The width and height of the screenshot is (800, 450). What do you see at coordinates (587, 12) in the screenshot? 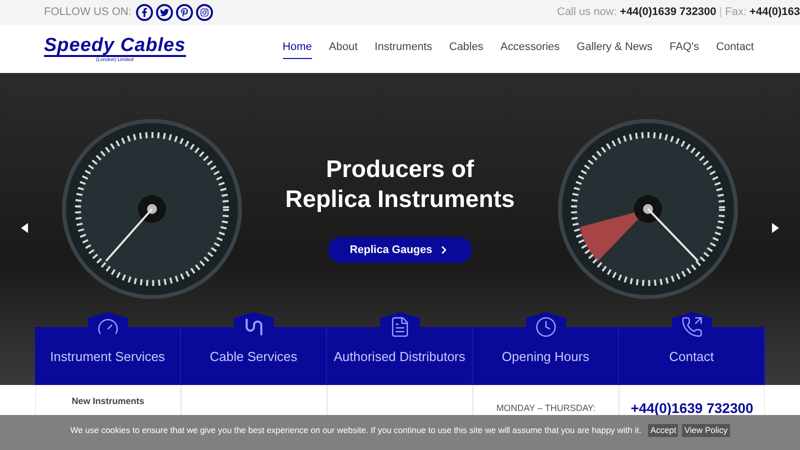
I see `call-label: Call us now:` at bounding box center [587, 12].